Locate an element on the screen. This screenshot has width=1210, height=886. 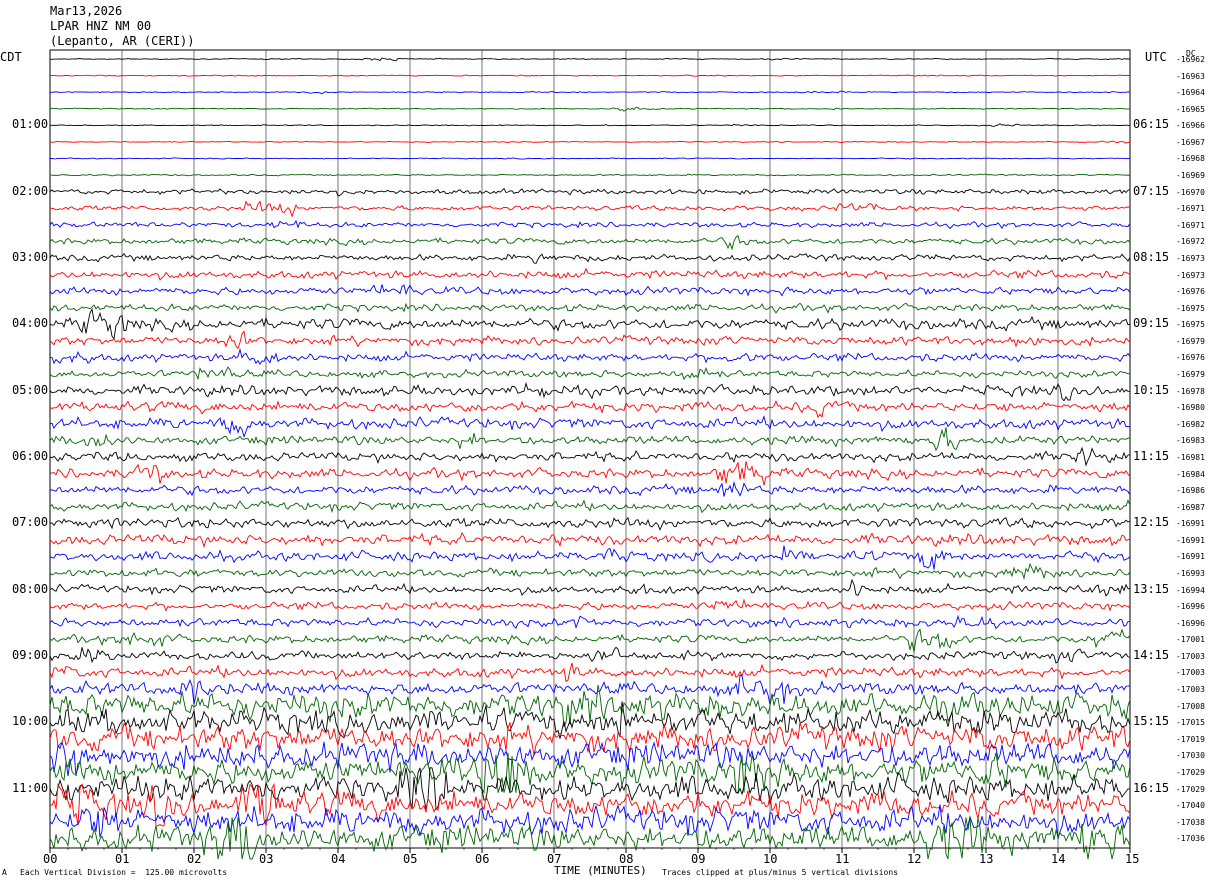
dc-offset-label: -16987 is located at coordinates (1190, 507).